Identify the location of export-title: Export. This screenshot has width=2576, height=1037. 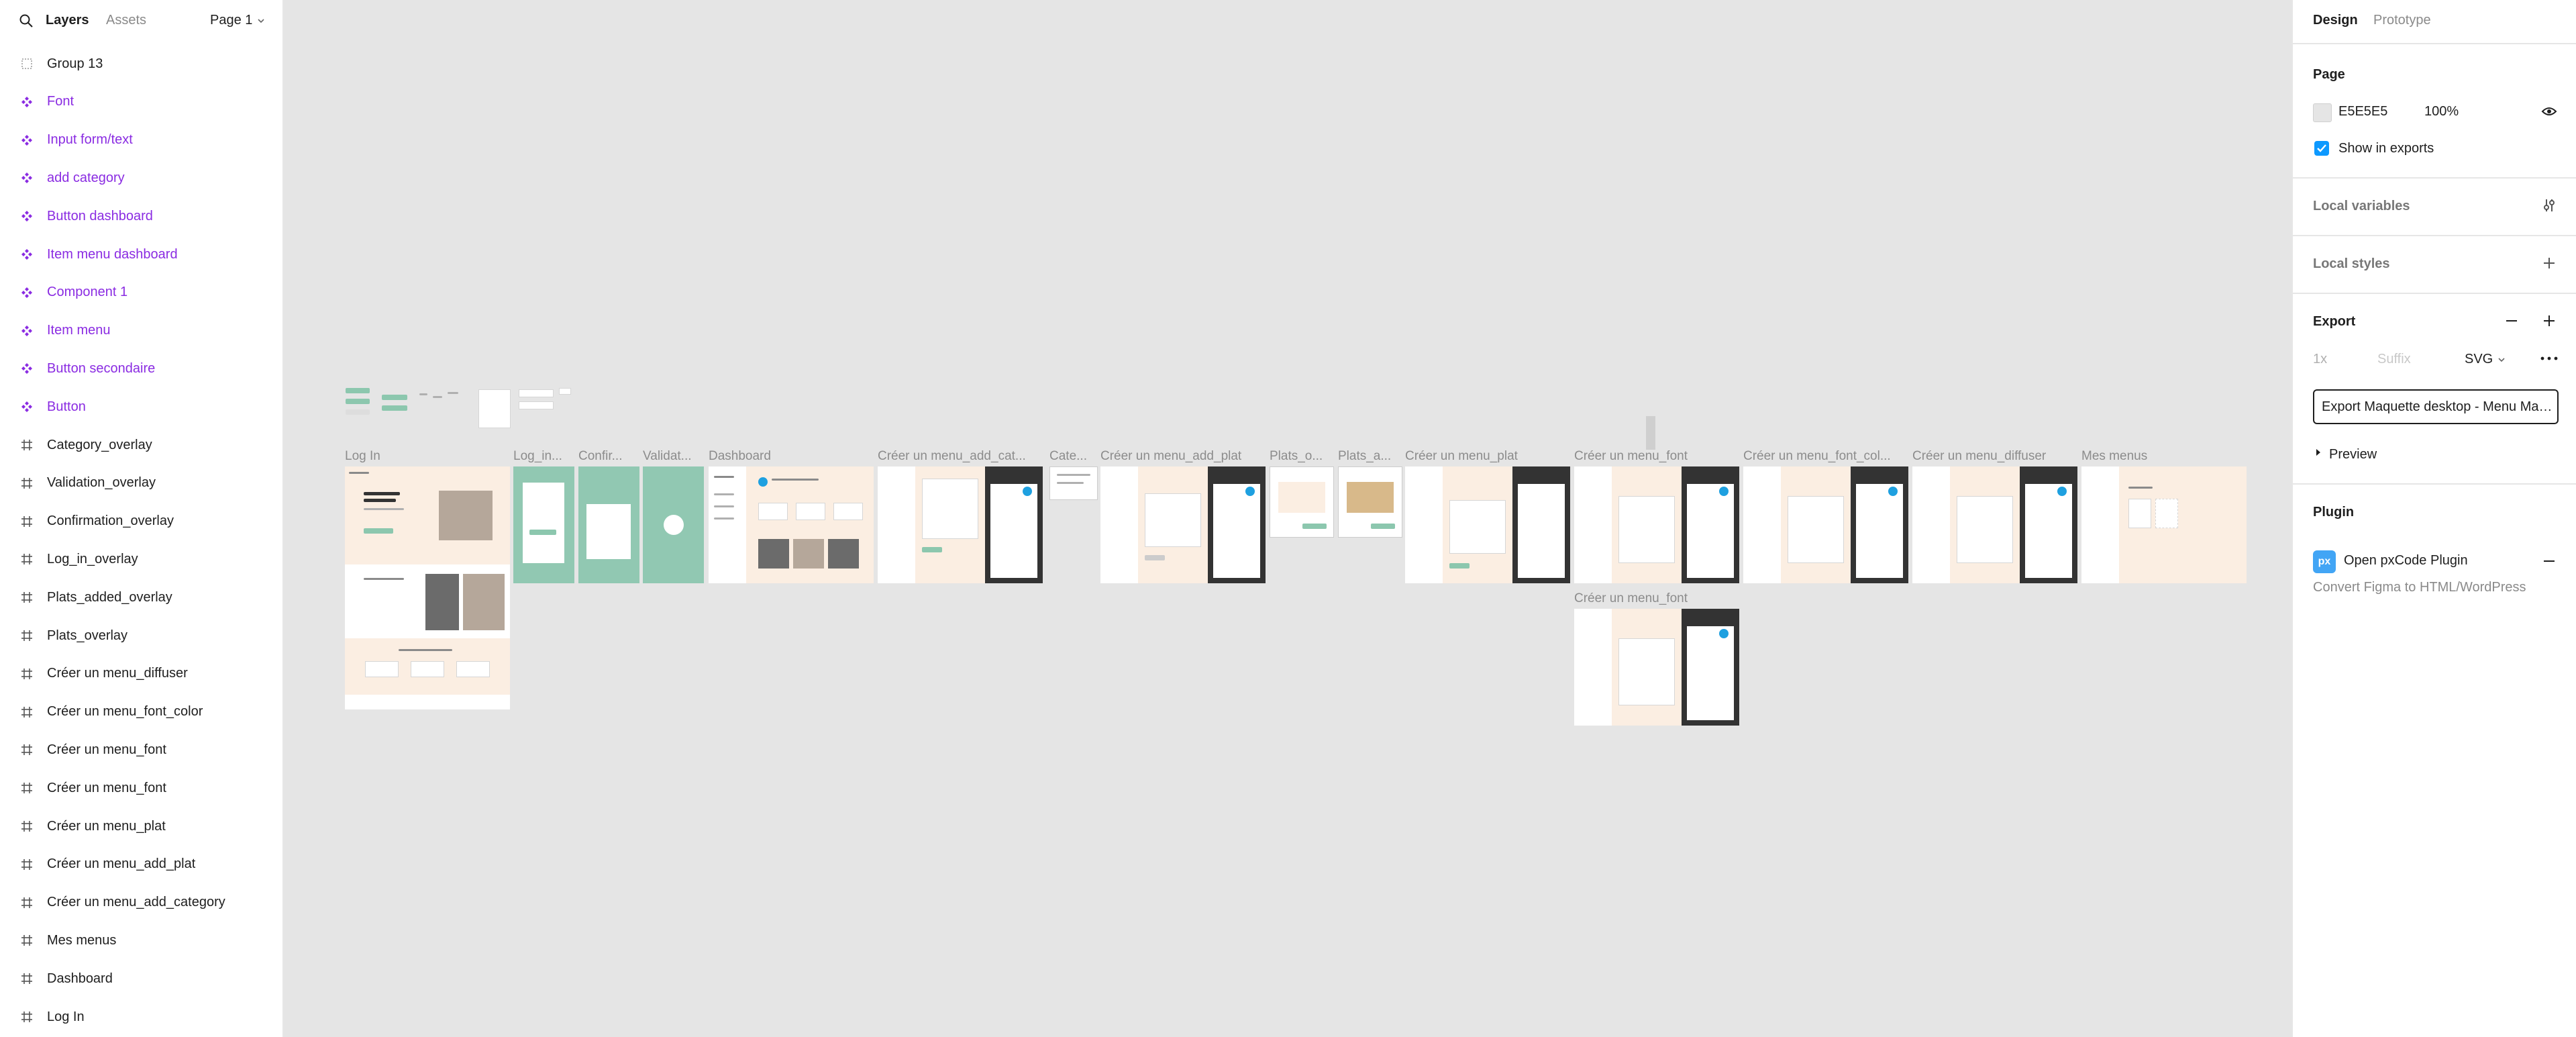
(2334, 321).